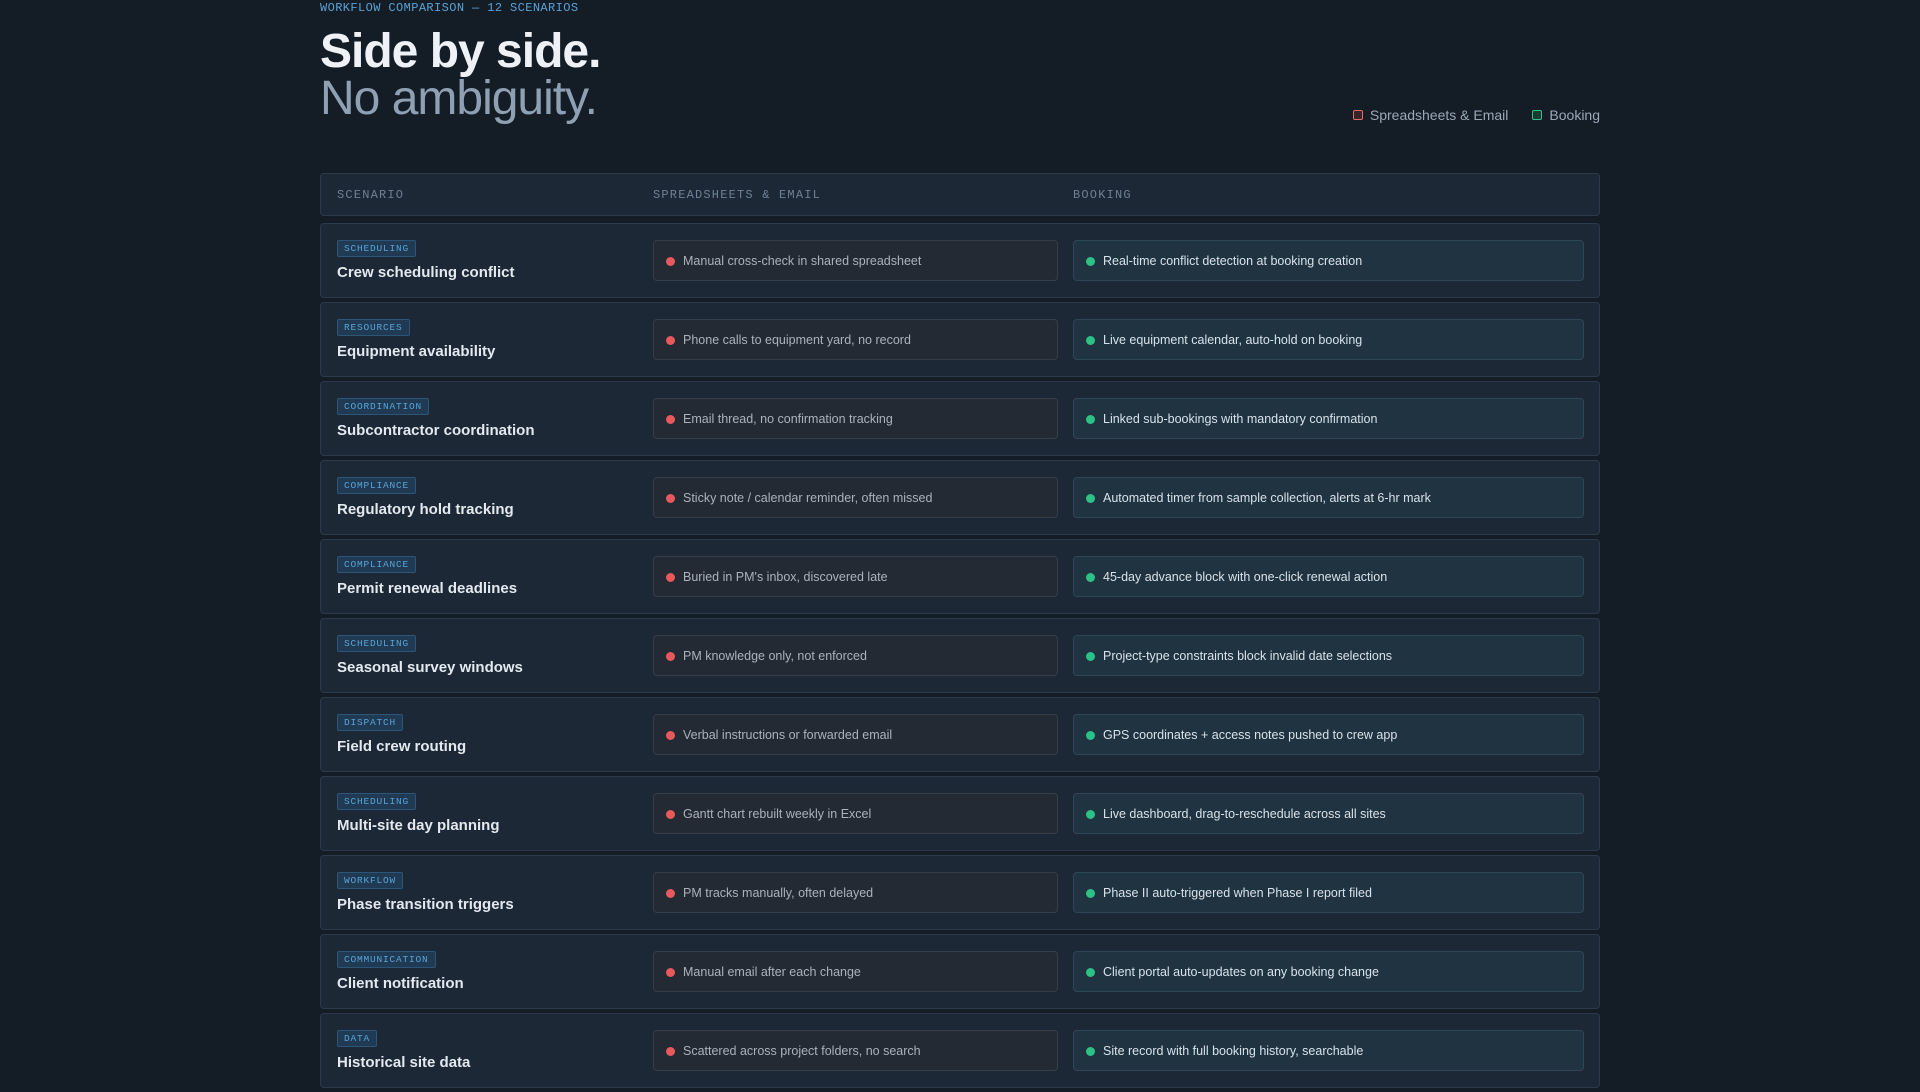 The height and width of the screenshot is (1092, 1920). What do you see at coordinates (416, 351) in the screenshot?
I see `scenario-title: Equipment availability` at bounding box center [416, 351].